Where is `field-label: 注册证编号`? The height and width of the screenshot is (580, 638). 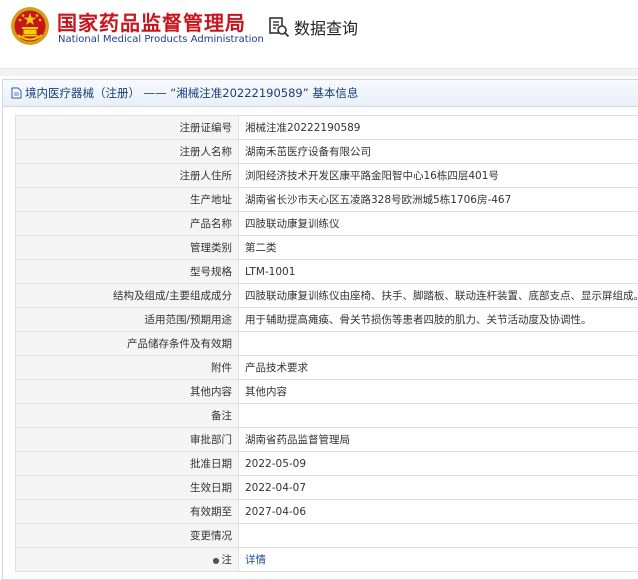 field-label: 注册证编号 is located at coordinates (127, 127).